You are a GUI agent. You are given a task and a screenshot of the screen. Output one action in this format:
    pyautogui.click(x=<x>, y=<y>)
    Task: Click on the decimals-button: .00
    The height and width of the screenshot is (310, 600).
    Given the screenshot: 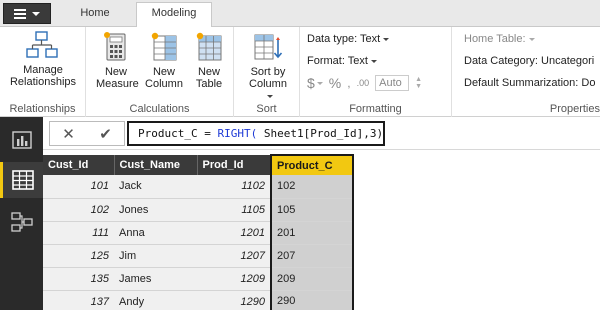 What is the action you would take?
    pyautogui.click(x=363, y=83)
    